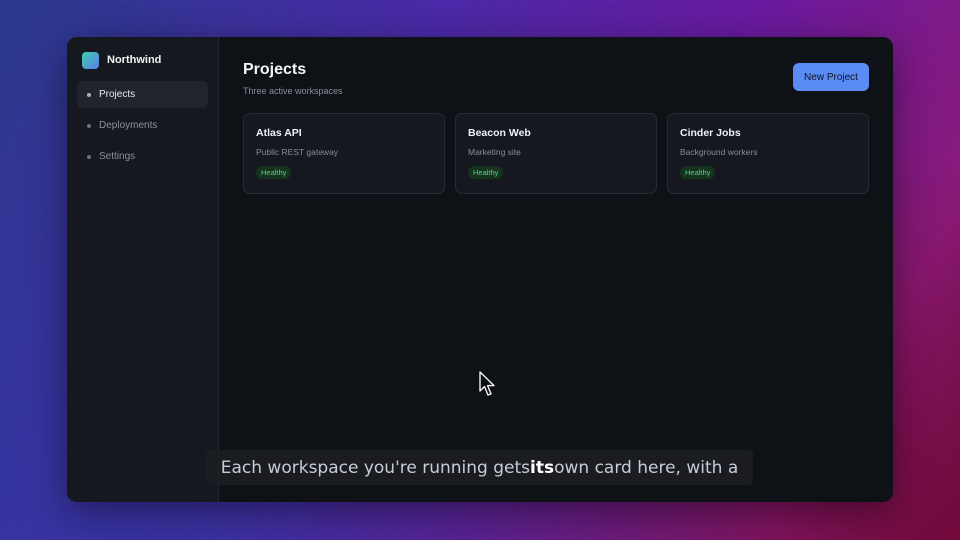 Image resolution: width=960 pixels, height=540 pixels. Describe the element at coordinates (487, 383) in the screenshot. I see `mouse-pointer-icon` at that location.